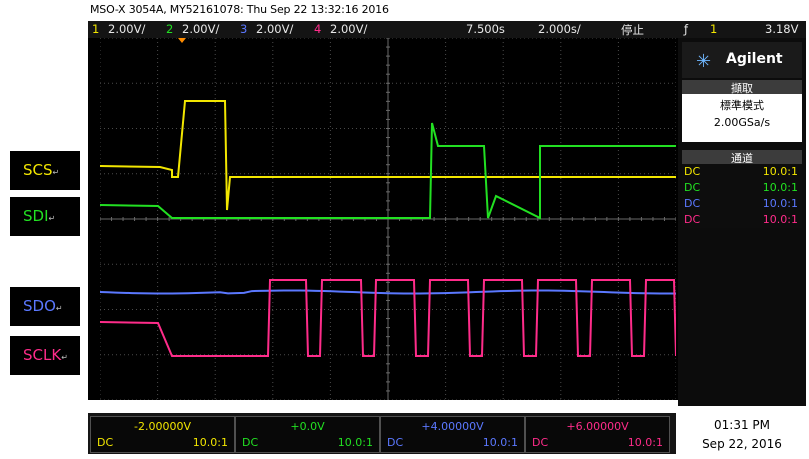 The width and height of the screenshot is (809, 459). What do you see at coordinates (169, 29) in the screenshot?
I see `ch2-number: 2` at bounding box center [169, 29].